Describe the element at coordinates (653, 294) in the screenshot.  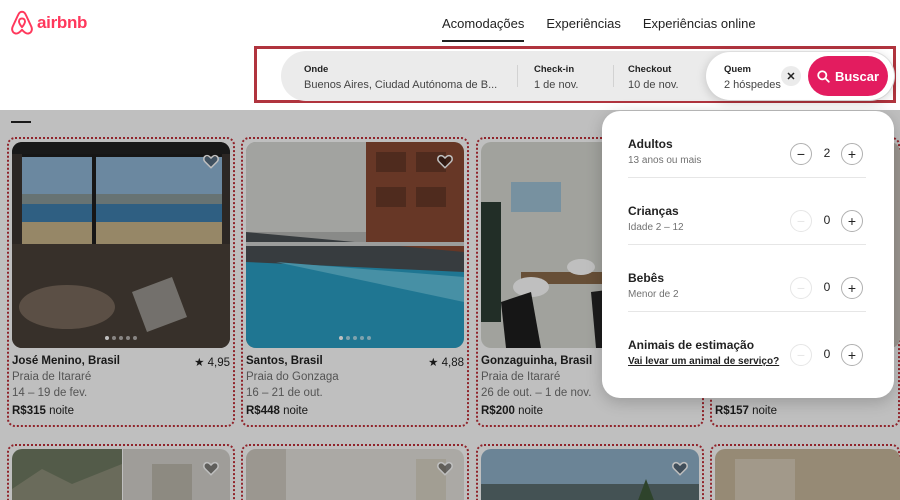
I see `guest-type-sub: Menor de 2` at that location.